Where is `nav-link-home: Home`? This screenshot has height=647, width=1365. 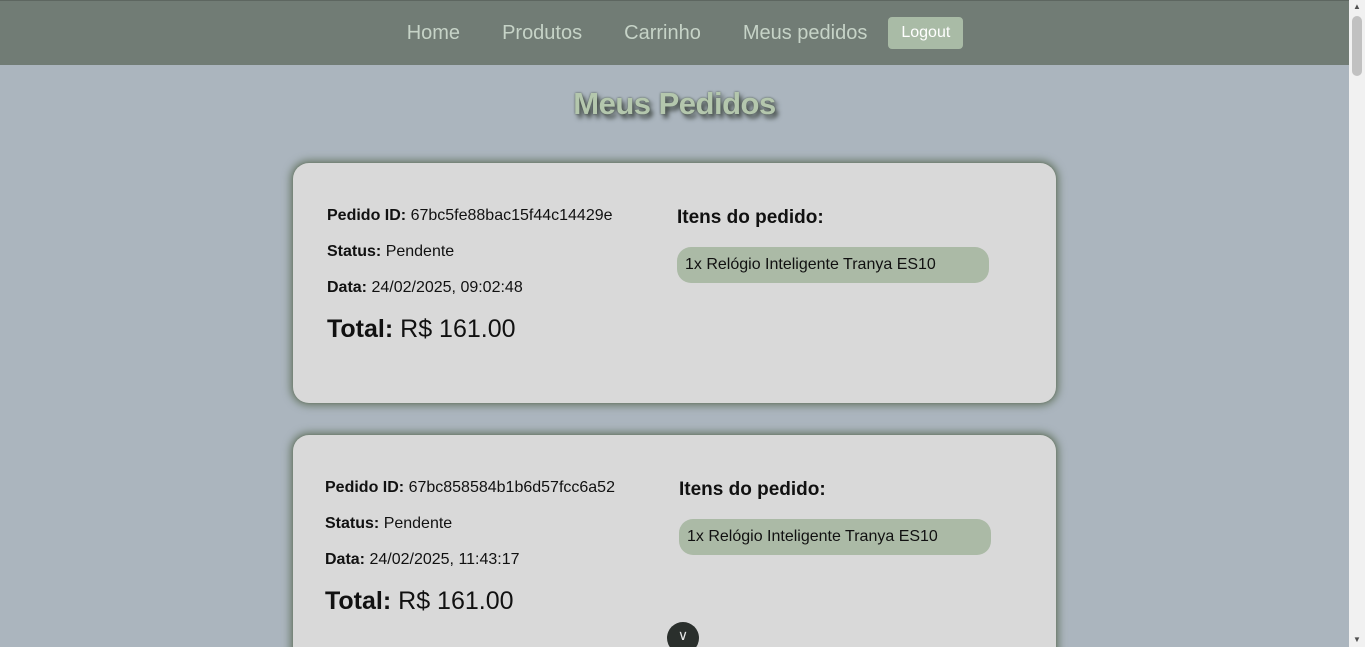 nav-link-home: Home is located at coordinates (433, 33).